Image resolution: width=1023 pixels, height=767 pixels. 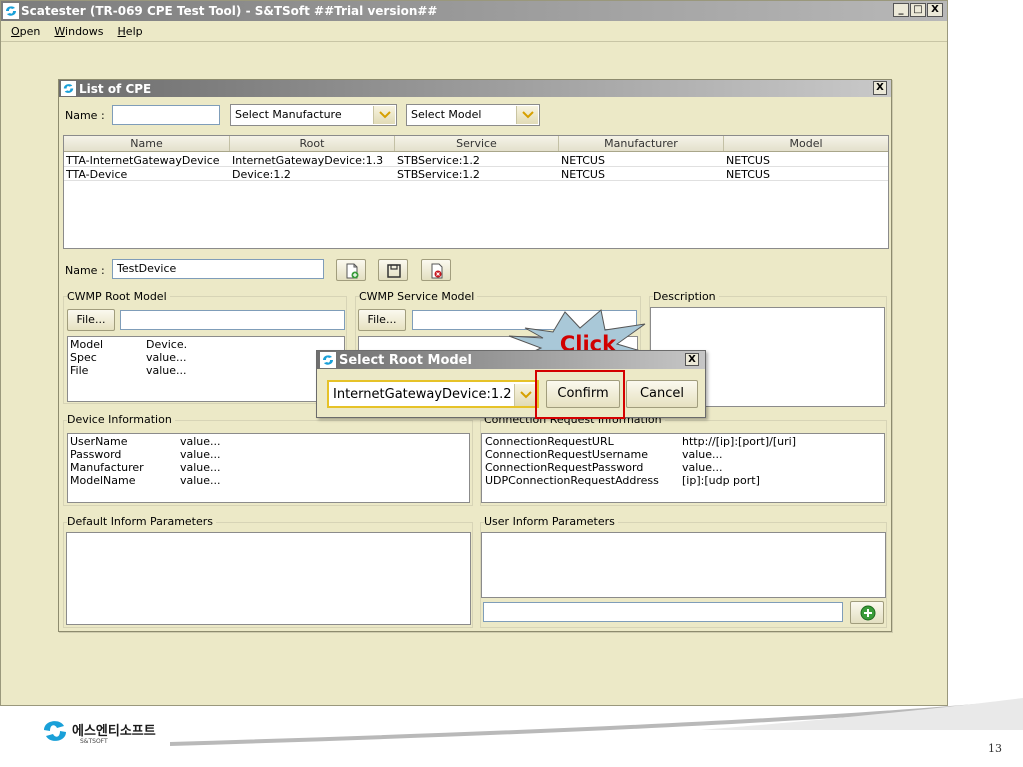 I want to click on property-key: File, so click(x=79, y=370).